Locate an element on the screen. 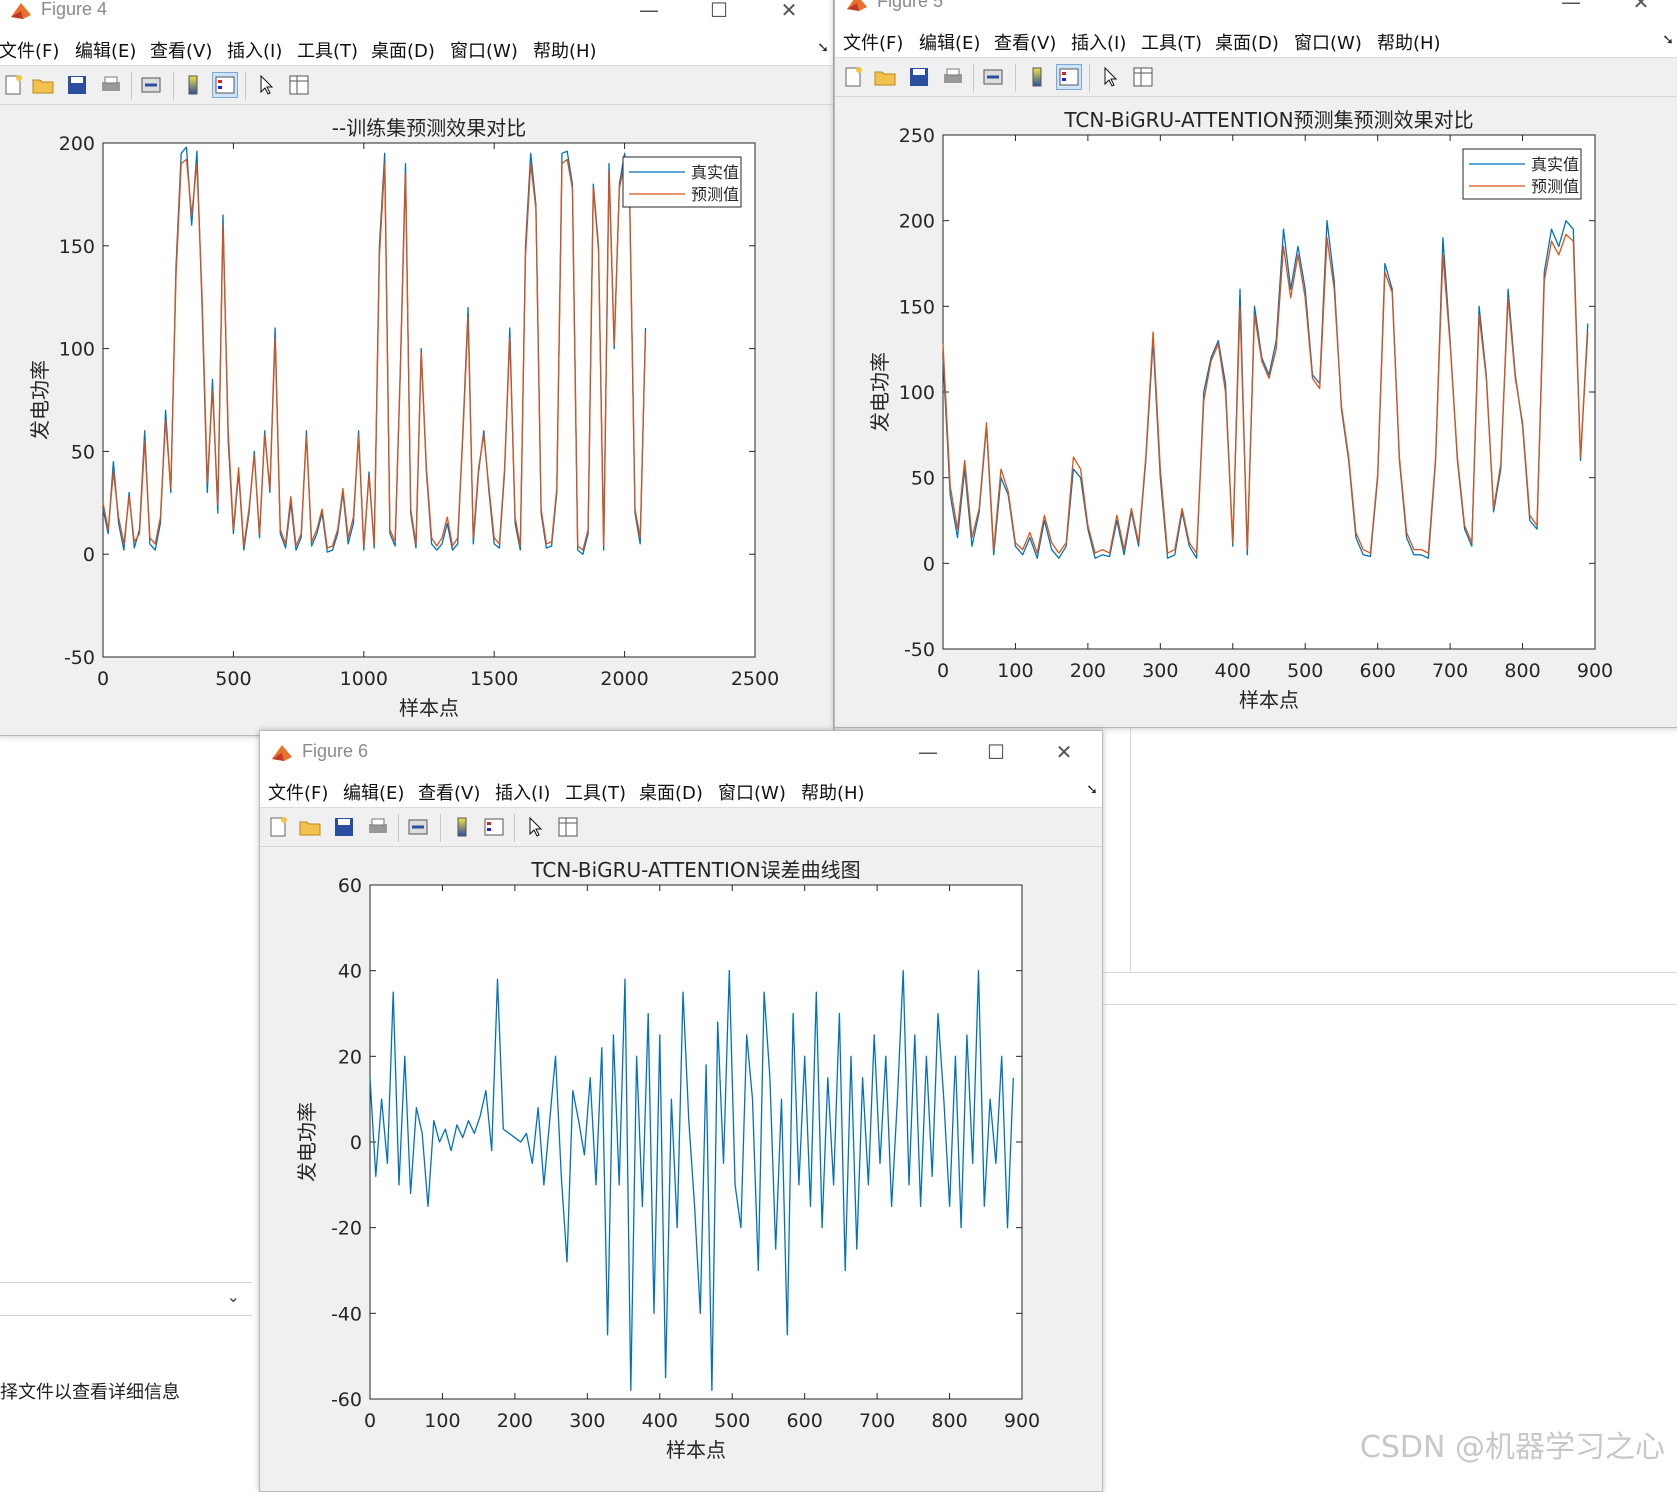 This screenshot has width=1677, height=1492. y-tick-label: 150 is located at coordinates (77, 247).